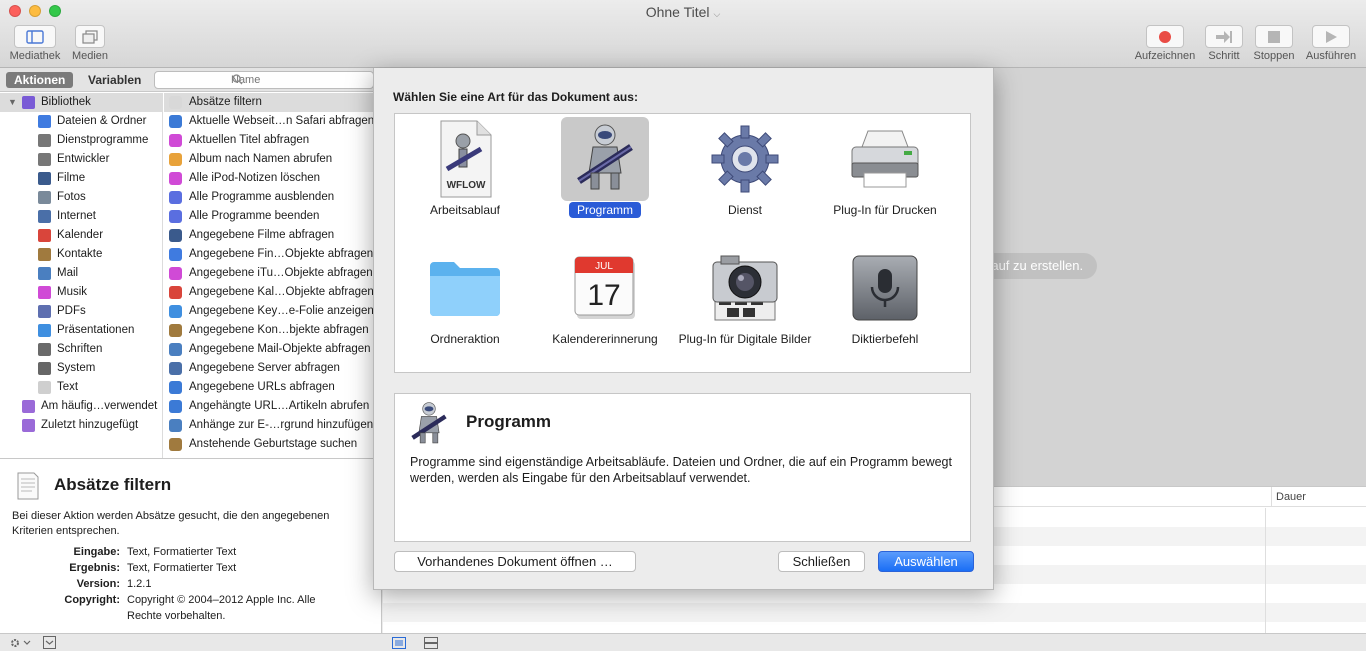  What do you see at coordinates (1165, 43) in the screenshot?
I see `record-button: Aufzeichnen` at bounding box center [1165, 43].